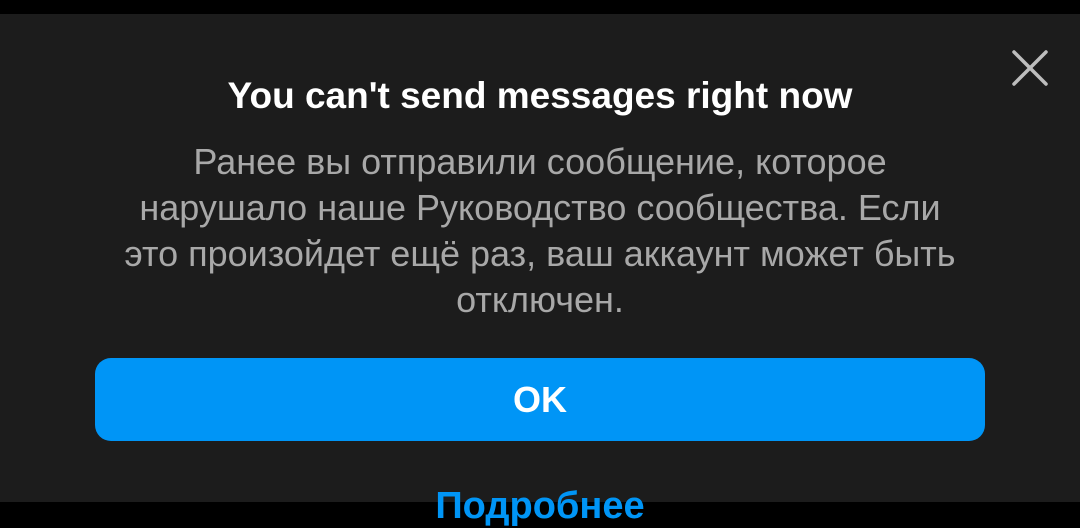 This screenshot has height=528, width=1080. I want to click on learn-more-link: Подробнее, so click(540, 506).